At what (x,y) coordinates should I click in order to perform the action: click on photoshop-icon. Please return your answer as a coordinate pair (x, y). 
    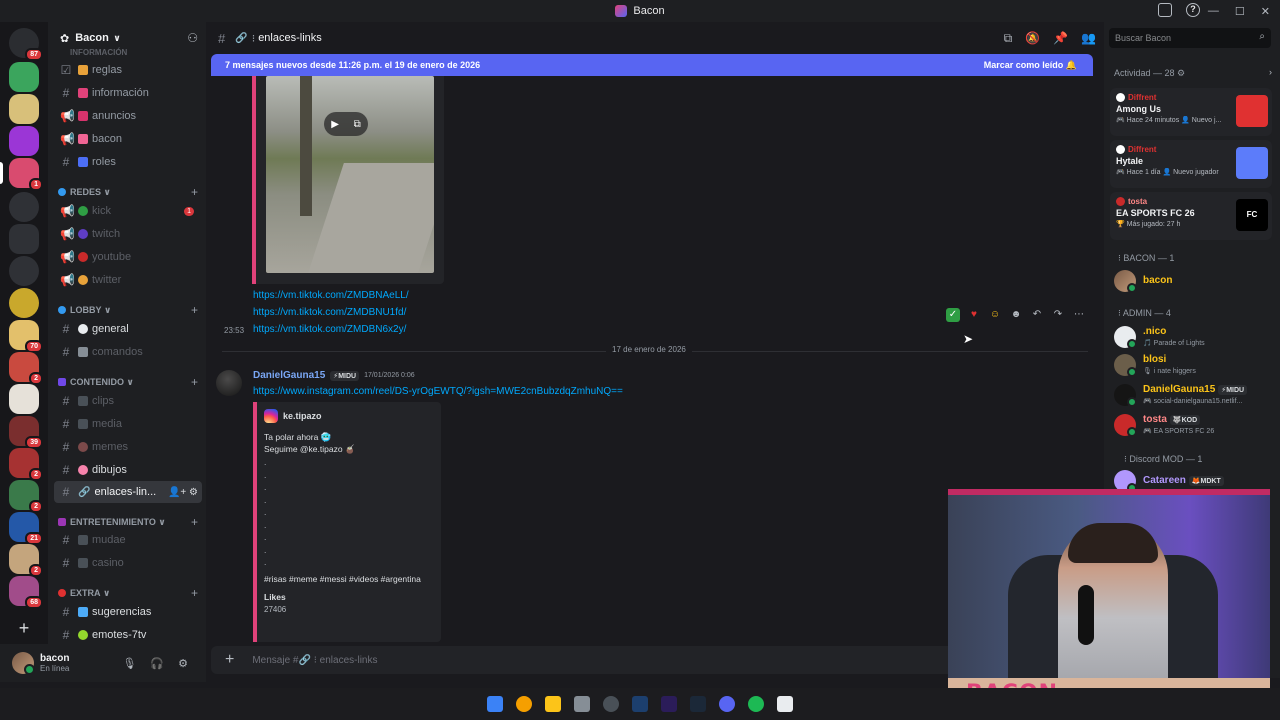
    Looking at the image, I should click on (640, 704).